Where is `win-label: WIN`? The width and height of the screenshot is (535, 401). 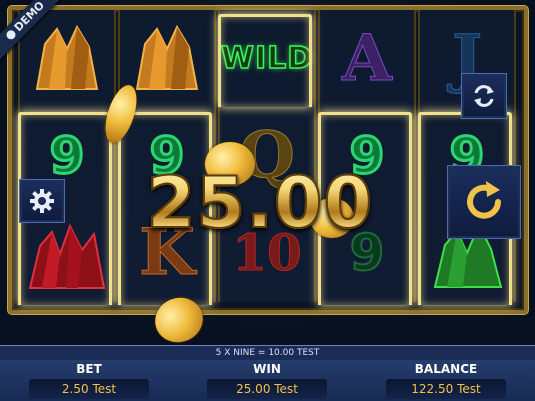 win-label: WIN is located at coordinates (267, 369).